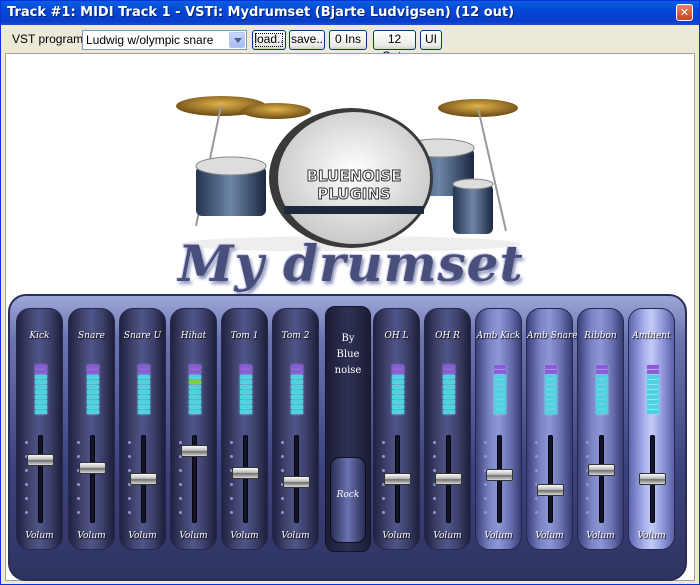 This screenshot has height=585, width=700. What do you see at coordinates (394, 46) in the screenshot?
I see `outs-button: 12 Outs` at bounding box center [394, 46].